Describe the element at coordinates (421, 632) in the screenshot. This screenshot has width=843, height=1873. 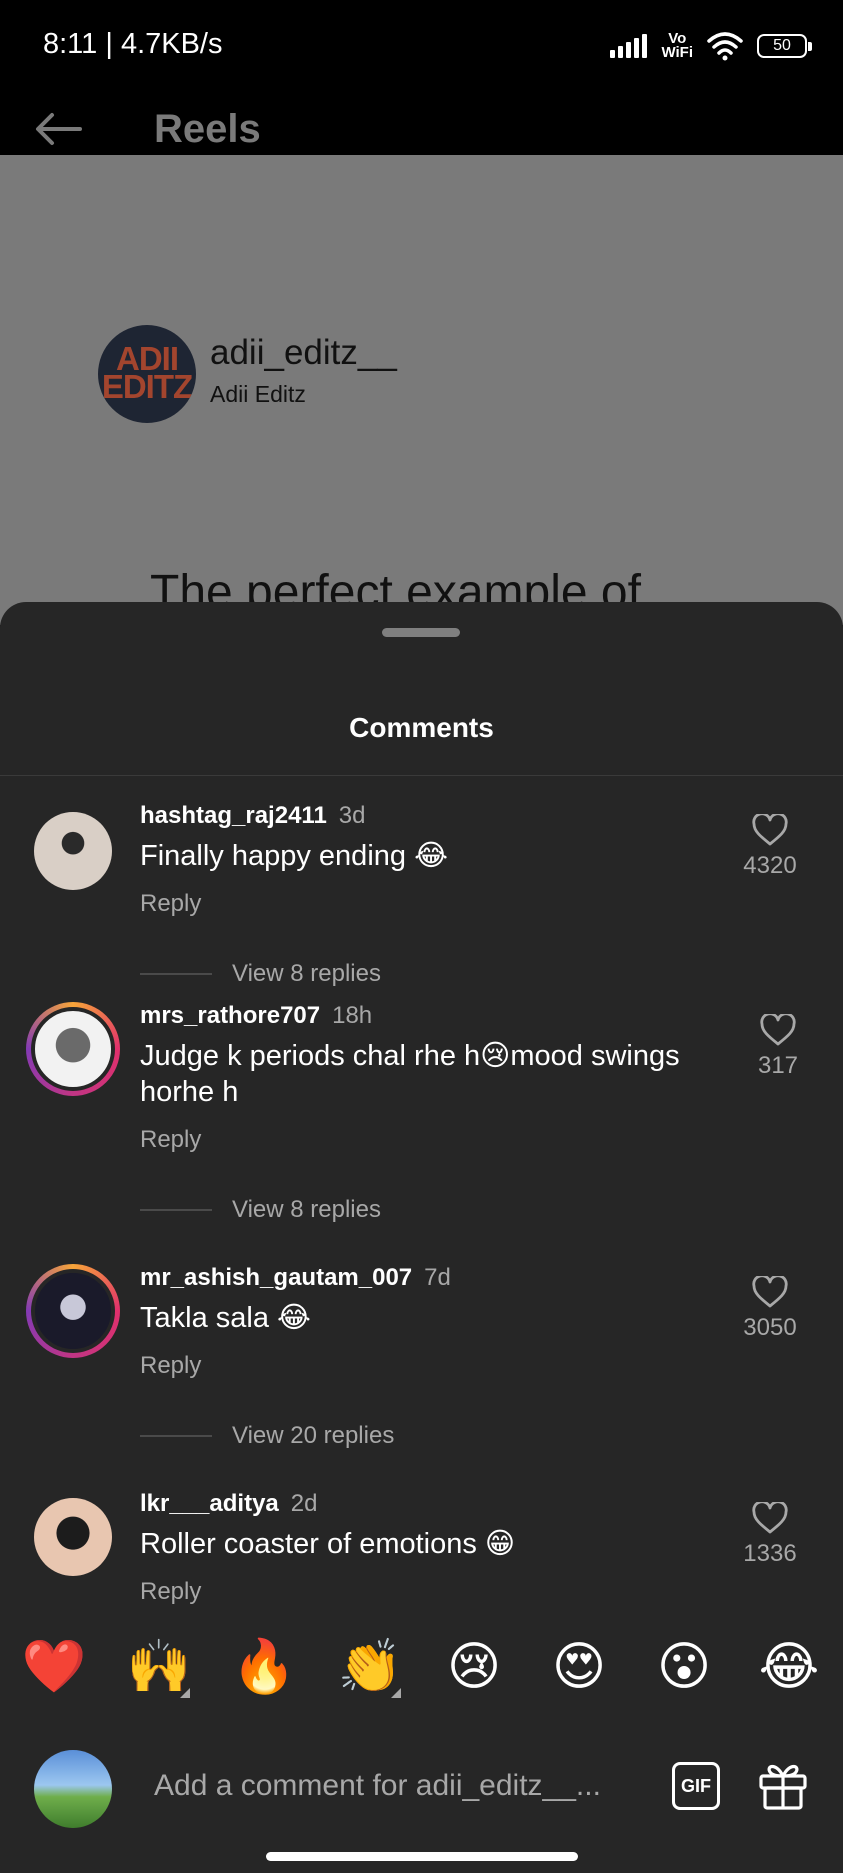
I see `sheet-drag-handle` at that location.